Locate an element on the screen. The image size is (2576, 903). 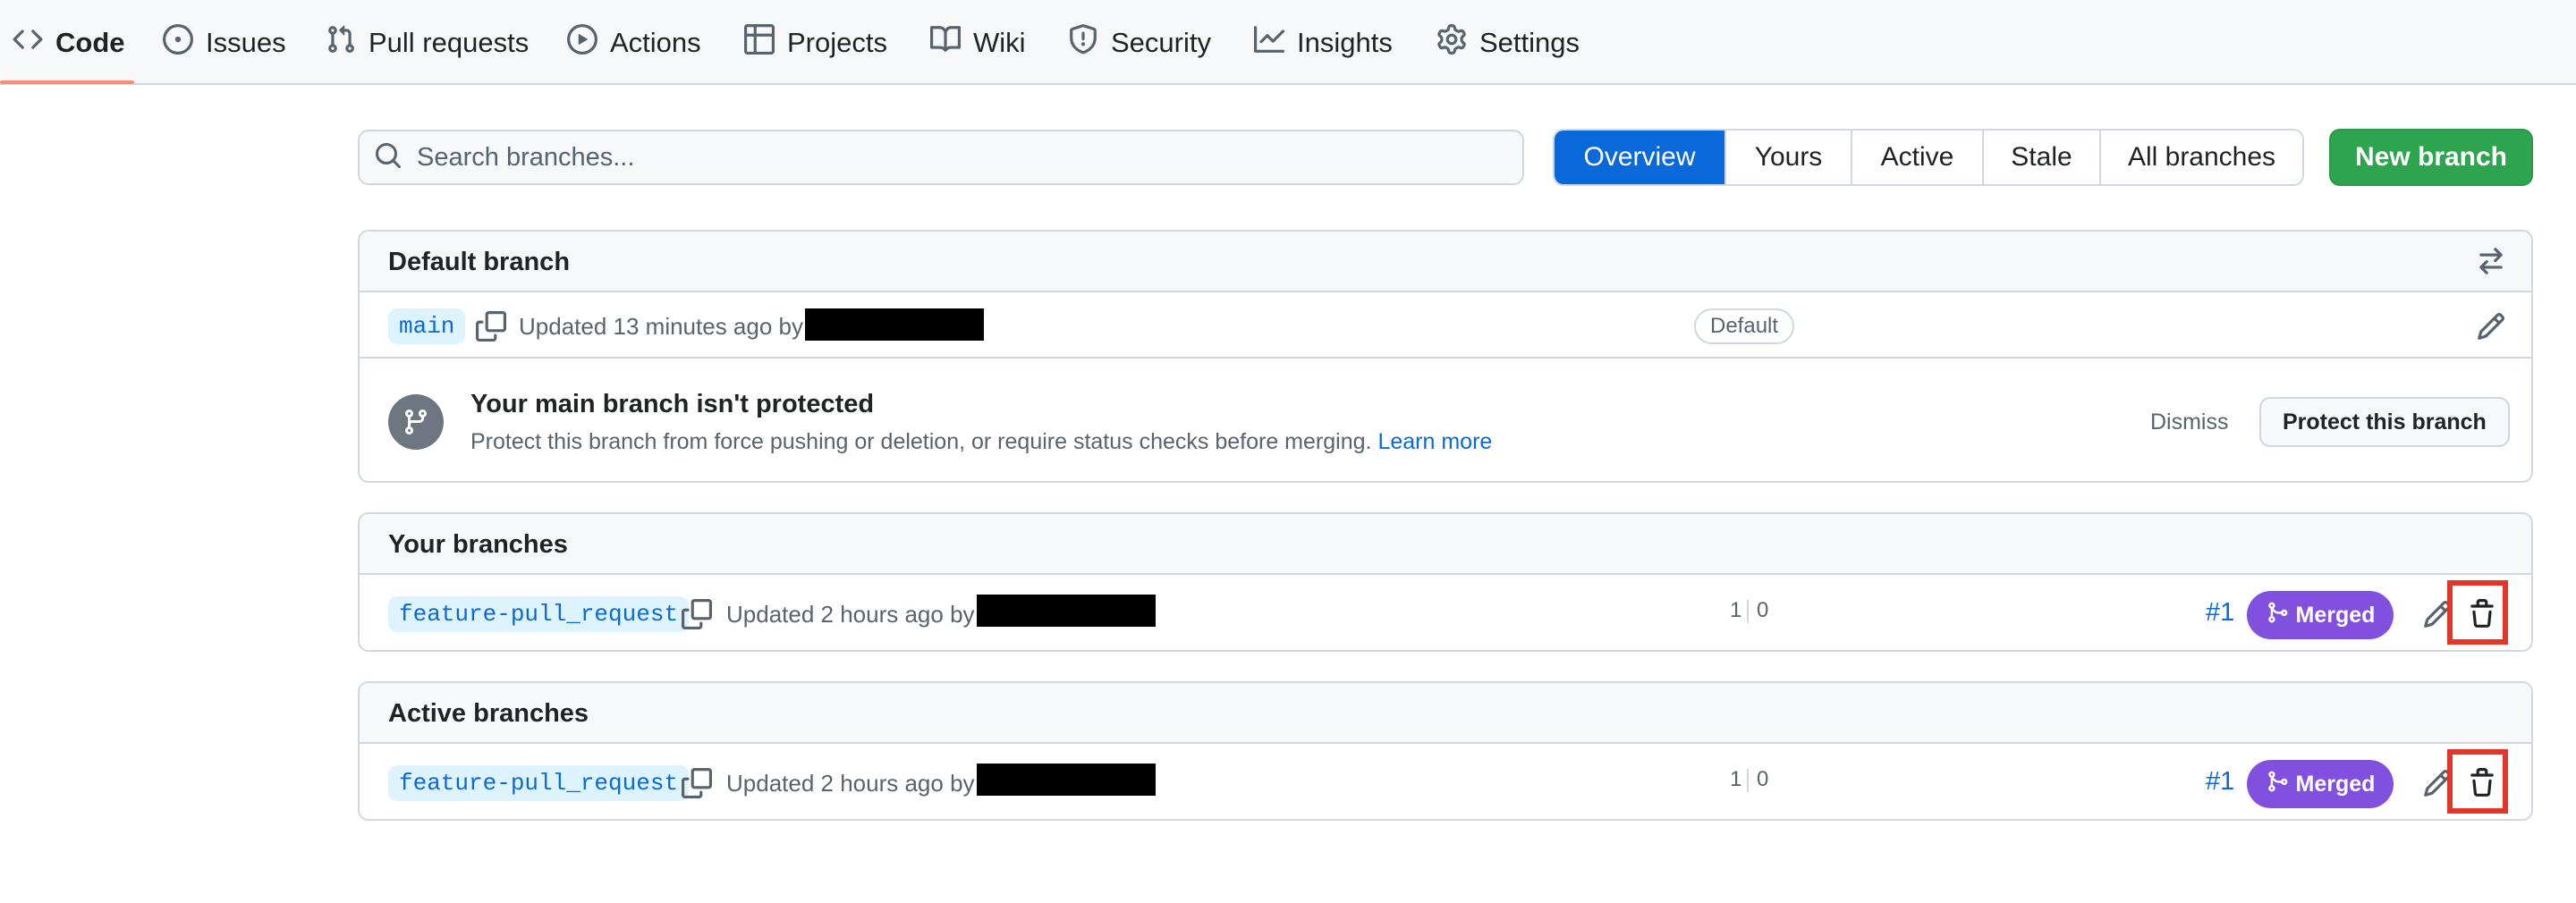
tab-actions-label: Actions is located at coordinates (655, 42).